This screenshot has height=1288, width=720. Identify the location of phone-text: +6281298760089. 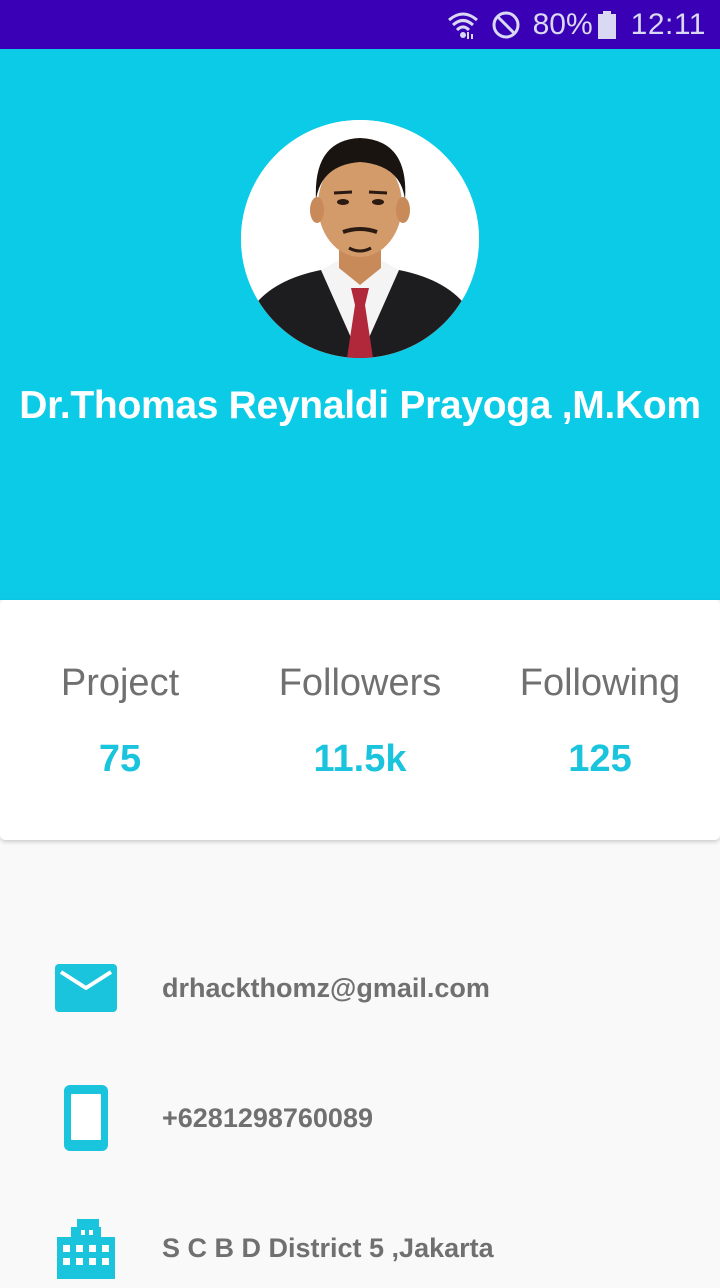
(267, 1118).